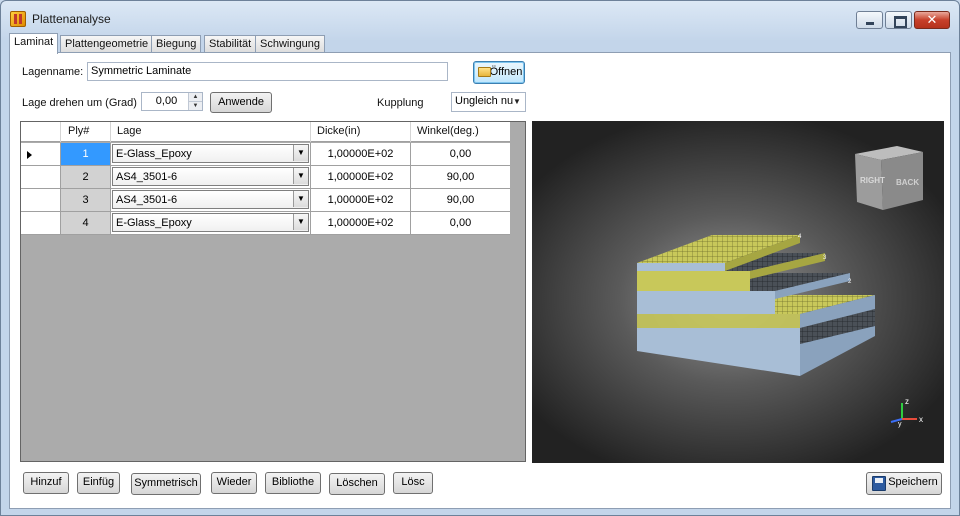  Describe the element at coordinates (107, 44) in the screenshot. I see `tab-plattengeometrie: Plattengeometrie` at that location.